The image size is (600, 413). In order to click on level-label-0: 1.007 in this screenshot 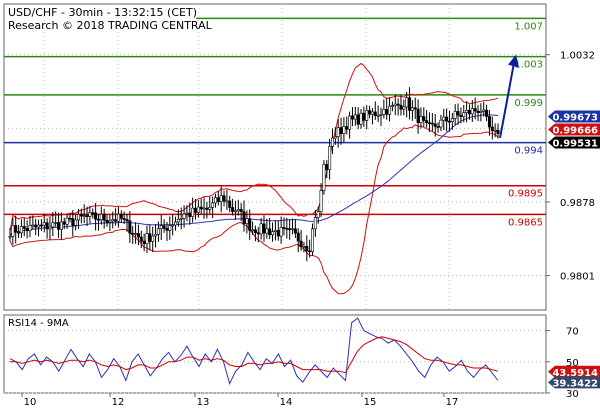, I will do `click(528, 26)`.